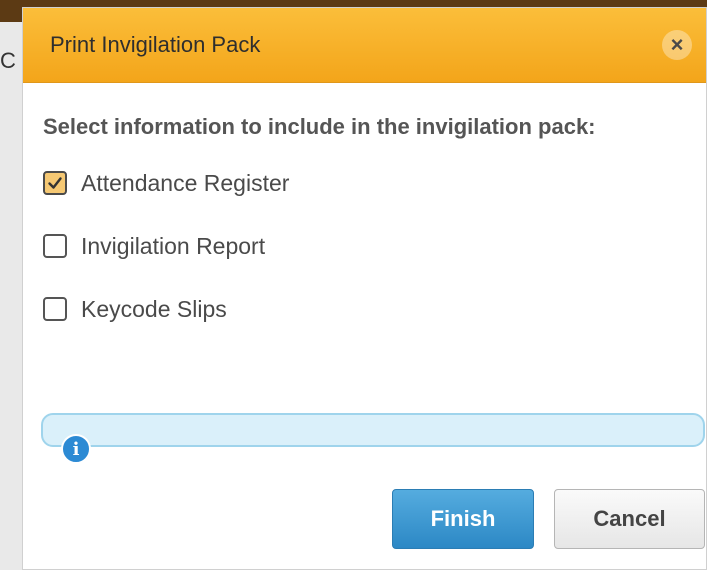 This screenshot has height=570, width=707. What do you see at coordinates (364, 309) in the screenshot?
I see `option-keycode-slips: Keycode Slips` at bounding box center [364, 309].